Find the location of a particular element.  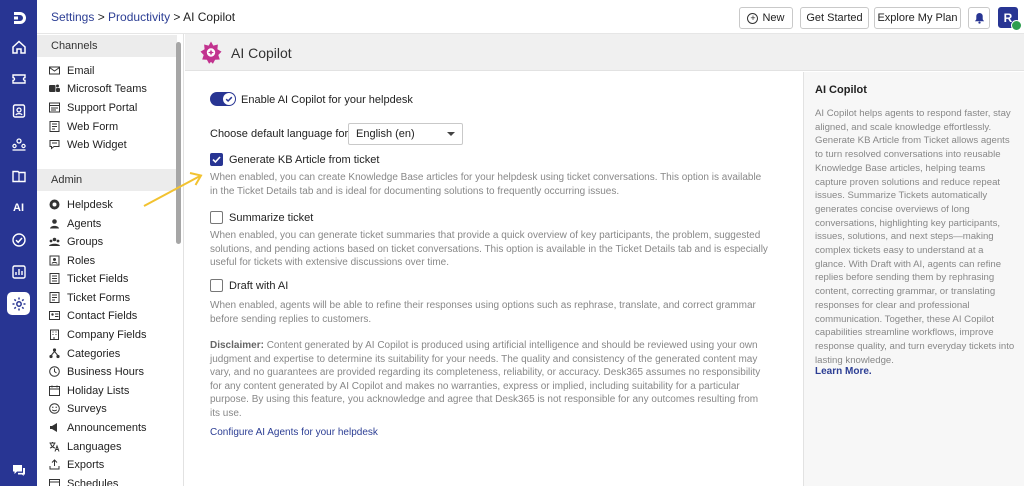

enable-ai-copilot-label: Enable AI Copilot for your helpdesk is located at coordinates (327, 100).